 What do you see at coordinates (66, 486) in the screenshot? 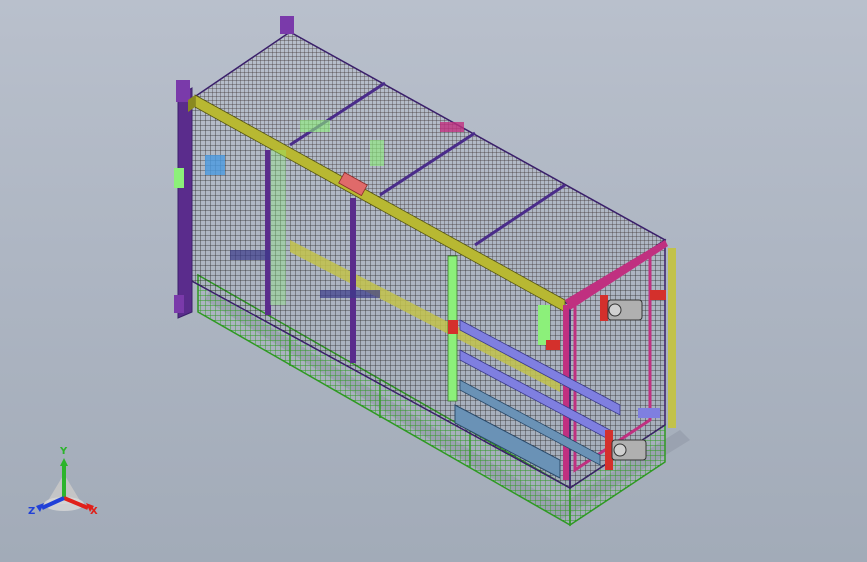
I see `orientation-triad: Y X Z` at bounding box center [66, 486].